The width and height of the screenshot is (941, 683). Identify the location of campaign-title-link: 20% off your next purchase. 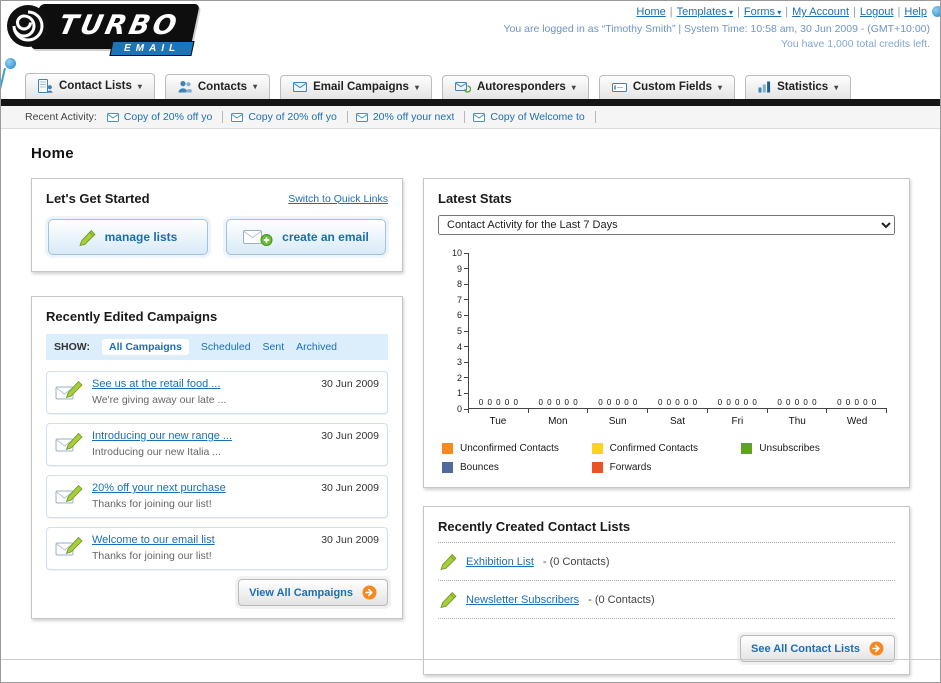
(199, 488).